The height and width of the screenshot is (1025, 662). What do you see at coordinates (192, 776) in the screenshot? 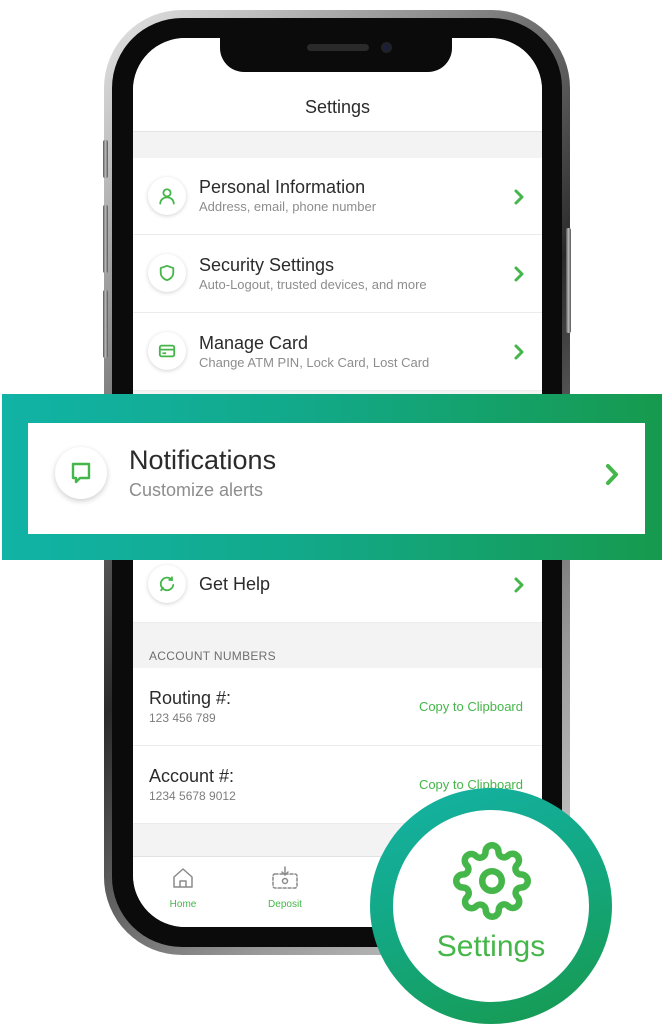
I see `account-row-label: Account #:` at bounding box center [192, 776].